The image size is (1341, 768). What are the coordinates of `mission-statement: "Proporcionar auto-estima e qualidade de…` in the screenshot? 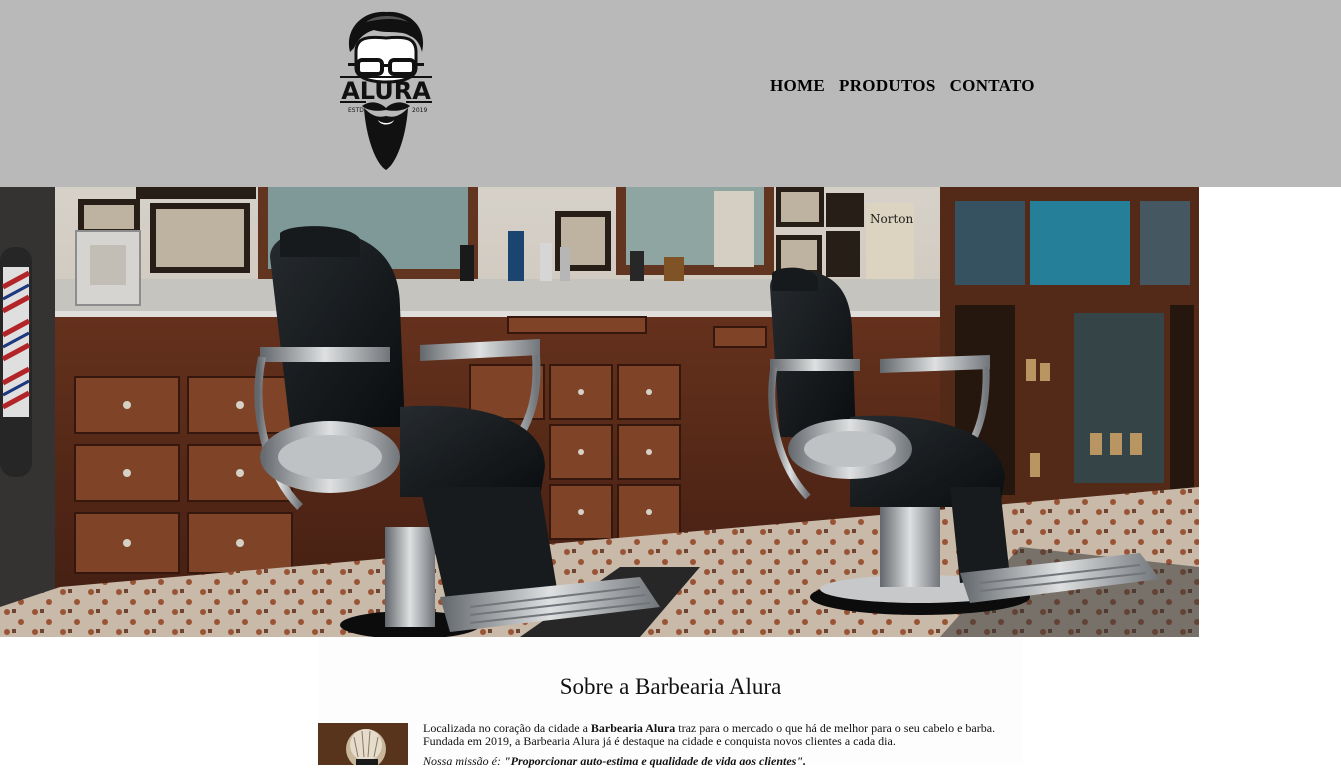 It's located at (655, 761).